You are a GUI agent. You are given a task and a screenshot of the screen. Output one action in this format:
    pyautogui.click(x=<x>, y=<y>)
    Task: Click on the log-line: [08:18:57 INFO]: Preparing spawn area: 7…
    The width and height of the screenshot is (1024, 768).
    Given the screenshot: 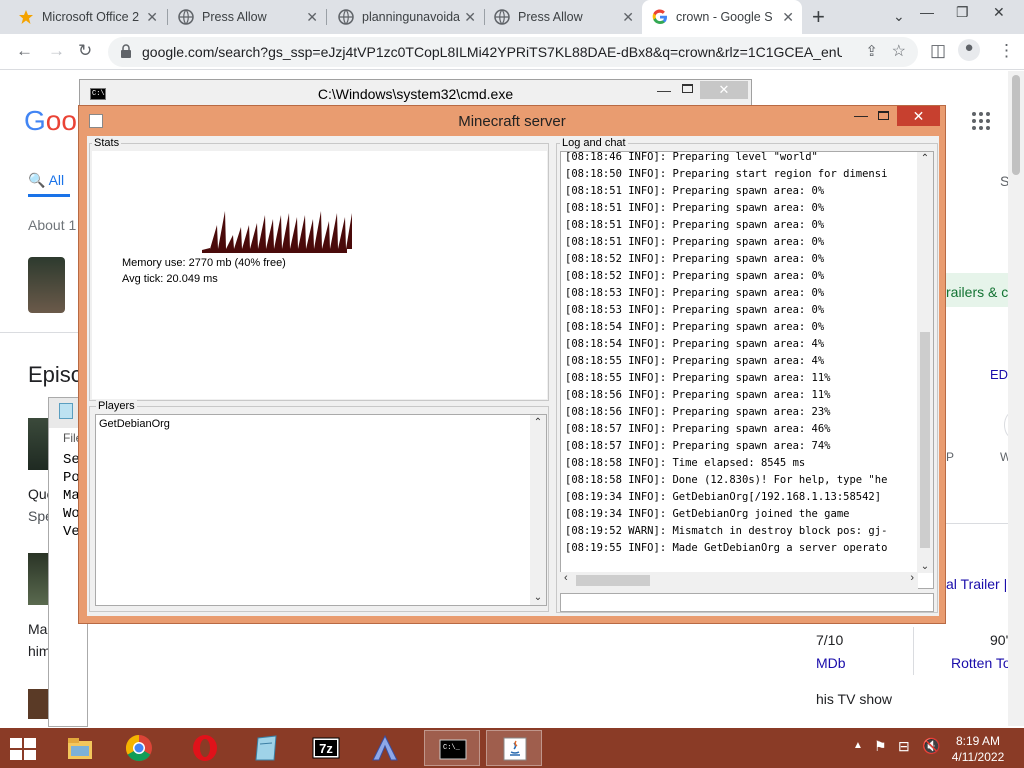 What is the action you would take?
    pyautogui.click(x=698, y=446)
    